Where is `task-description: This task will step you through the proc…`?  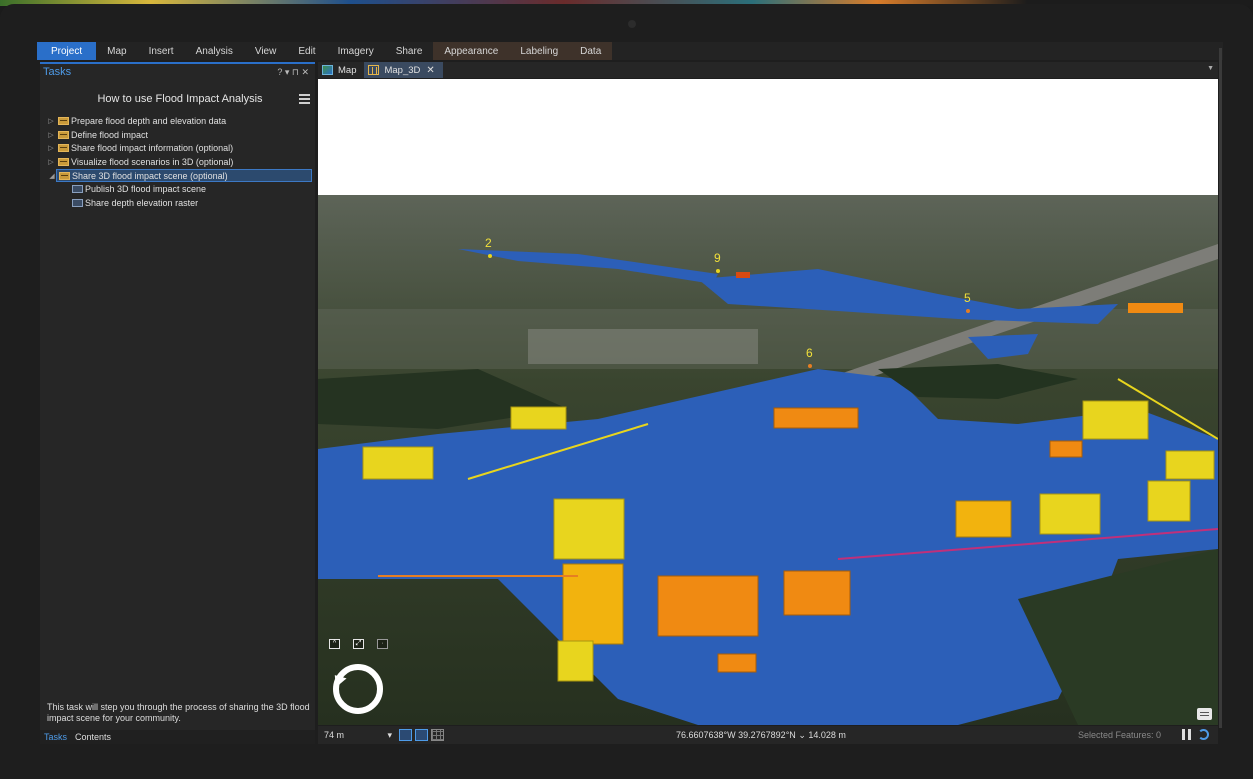
task-description: This task will step you through the proc… is located at coordinates (178, 712).